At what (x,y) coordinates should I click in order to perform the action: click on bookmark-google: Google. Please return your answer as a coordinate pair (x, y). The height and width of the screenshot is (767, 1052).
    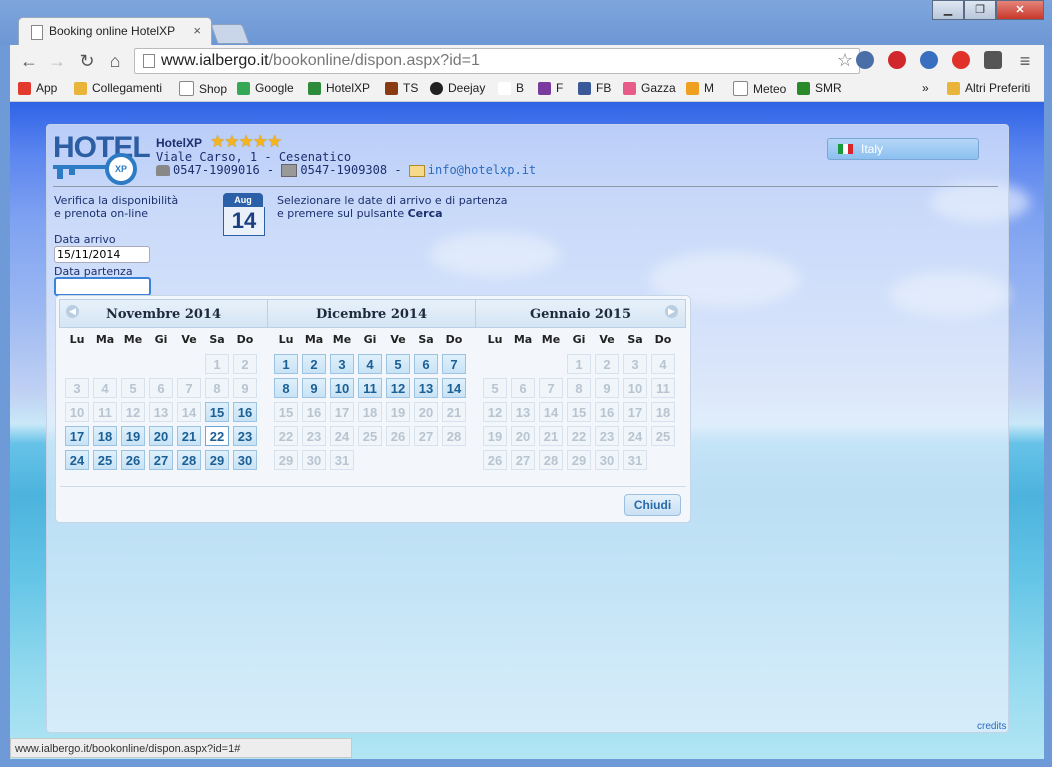
    Looking at the image, I should click on (265, 88).